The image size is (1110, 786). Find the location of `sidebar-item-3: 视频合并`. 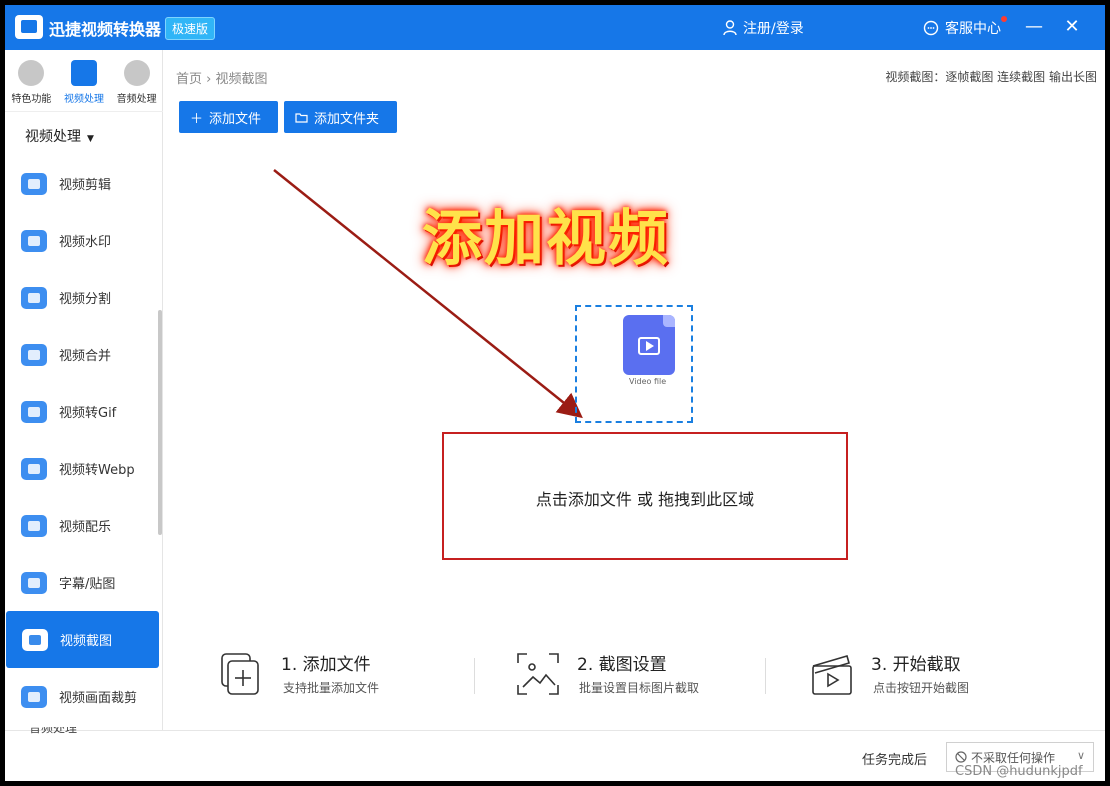

sidebar-item-3: 视频合并 is located at coordinates (84, 354).